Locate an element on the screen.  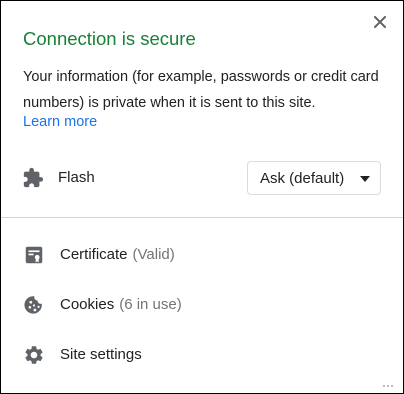
flash-permission-row: Flash Ask (default) is located at coordinates (202, 179).